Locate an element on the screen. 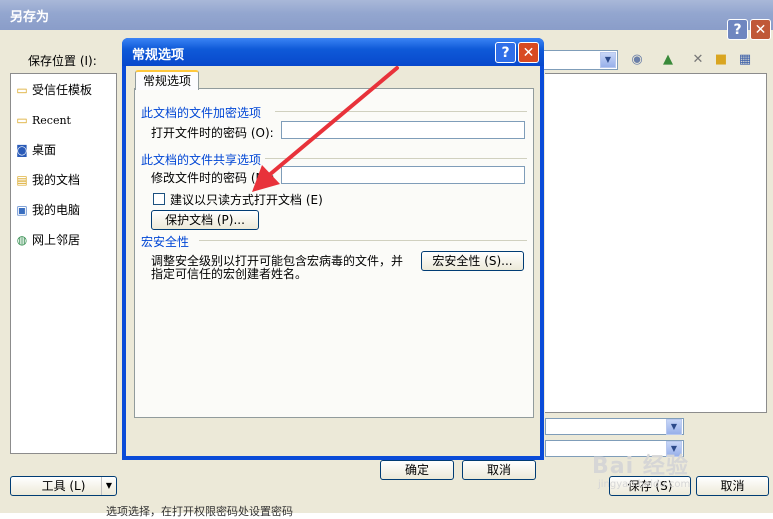  desktop-icon: ◙ is located at coordinates (22, 150).